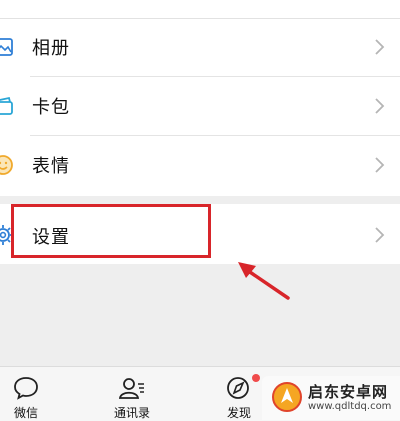 This screenshot has height=421, width=400. I want to click on site-watermark: 启东安卓网 www.qdltdq.com, so click(331, 398).